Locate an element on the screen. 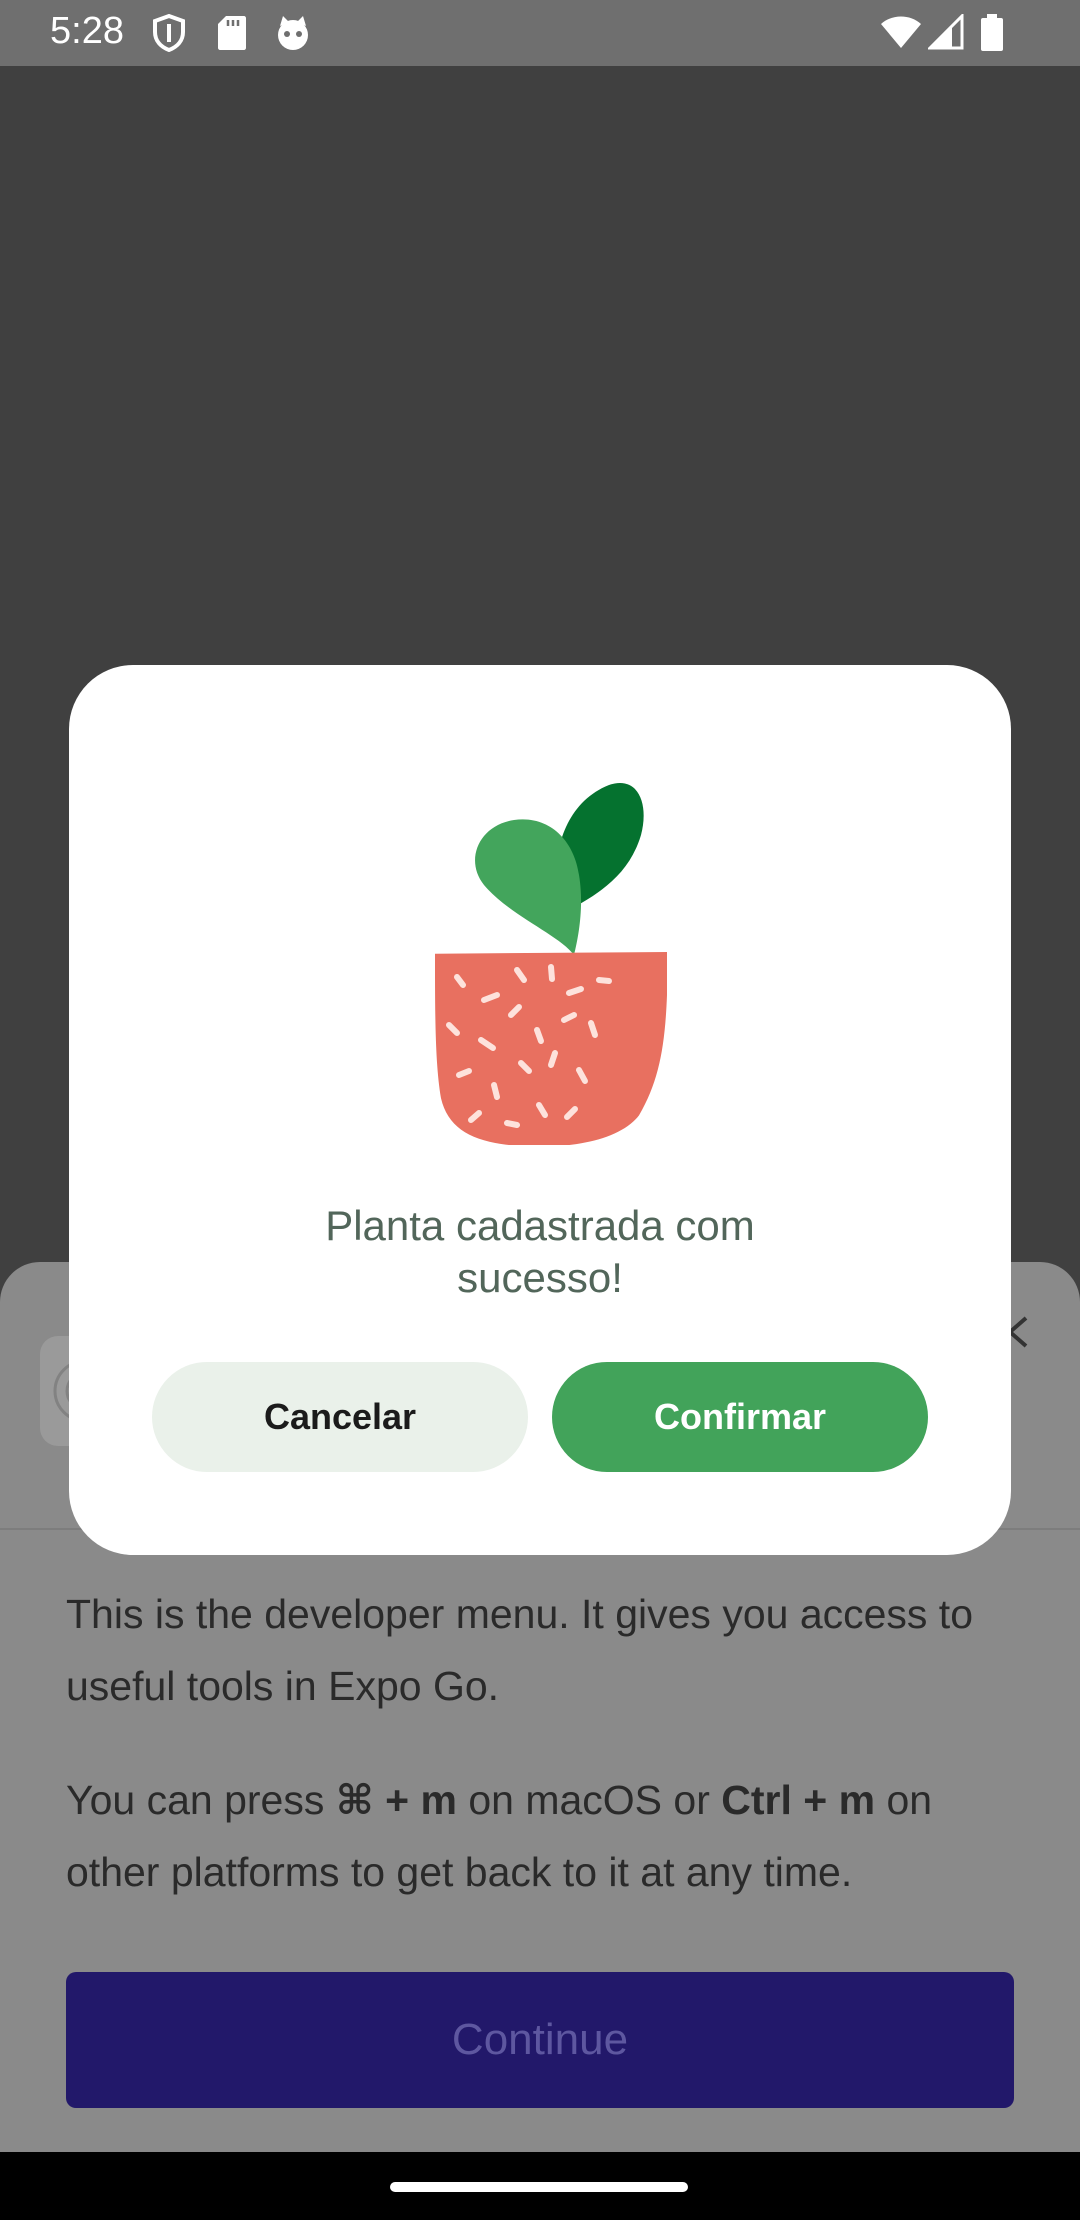  battery-icon is located at coordinates (992, 35).